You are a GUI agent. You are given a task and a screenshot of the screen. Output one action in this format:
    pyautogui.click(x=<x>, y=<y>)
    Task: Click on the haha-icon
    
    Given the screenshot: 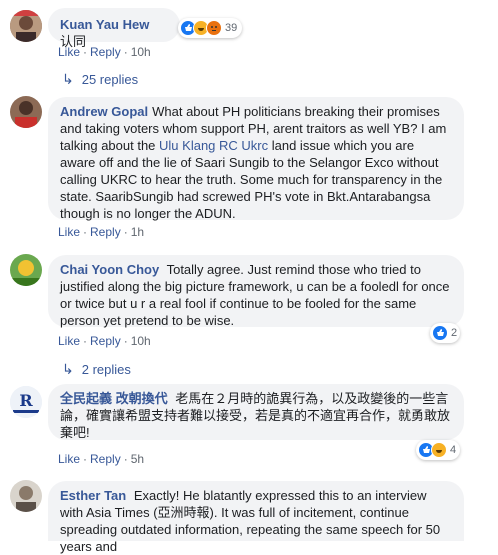 What is the action you would take?
    pyautogui.click(x=439, y=450)
    